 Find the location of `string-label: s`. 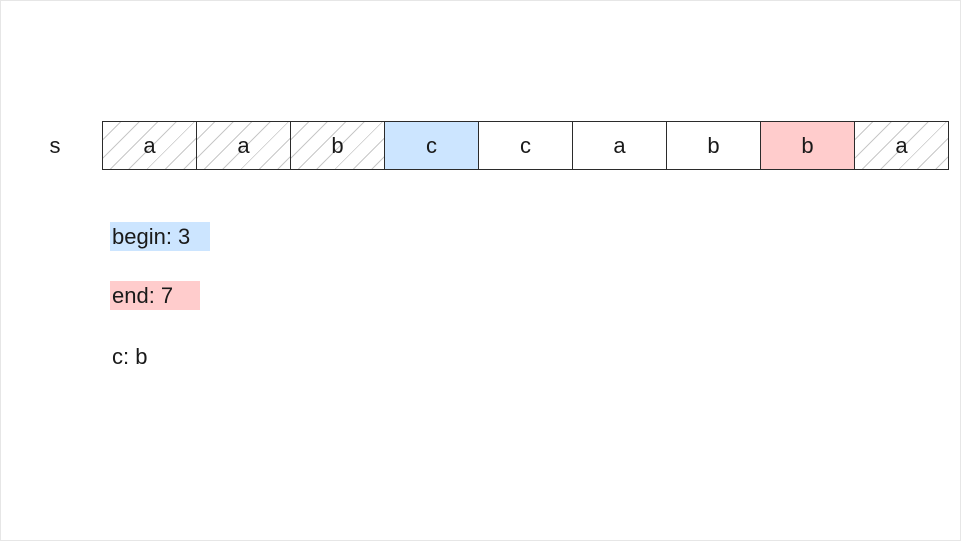

string-label: s is located at coordinates (55, 145).